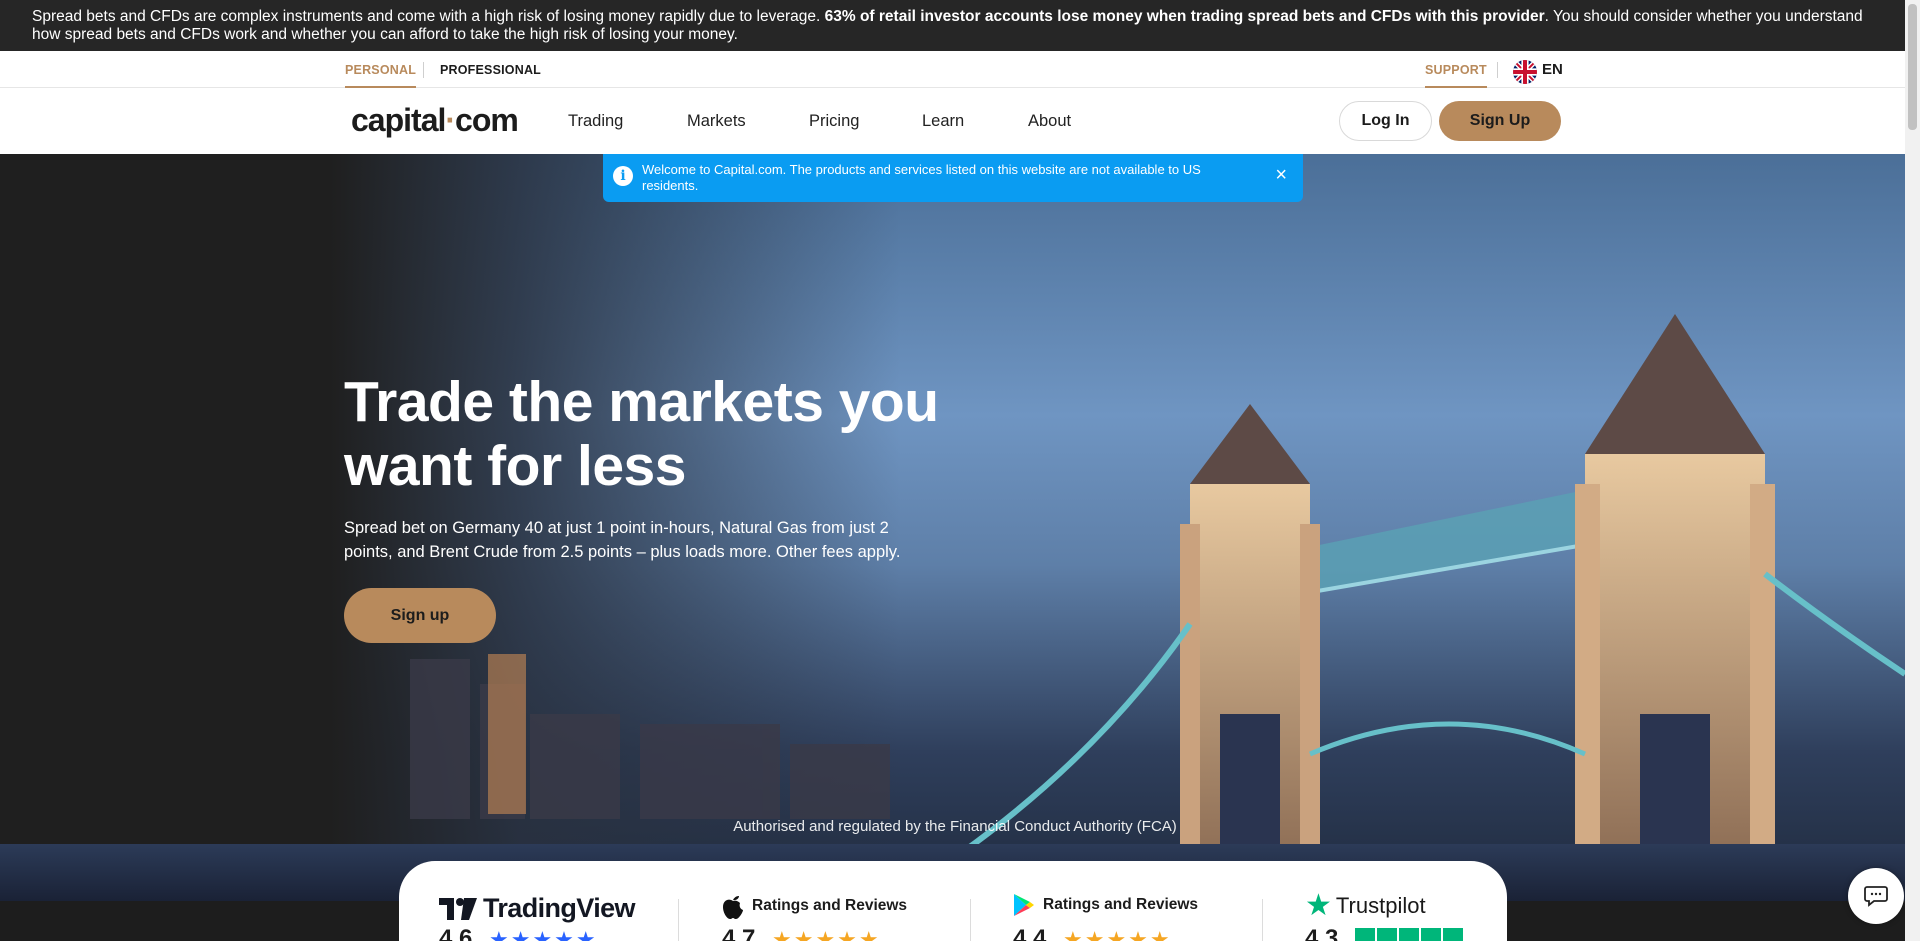 The width and height of the screenshot is (1920, 941). What do you see at coordinates (543, 934) in the screenshot?
I see `tradingview-stars: ★★★★★` at bounding box center [543, 934].